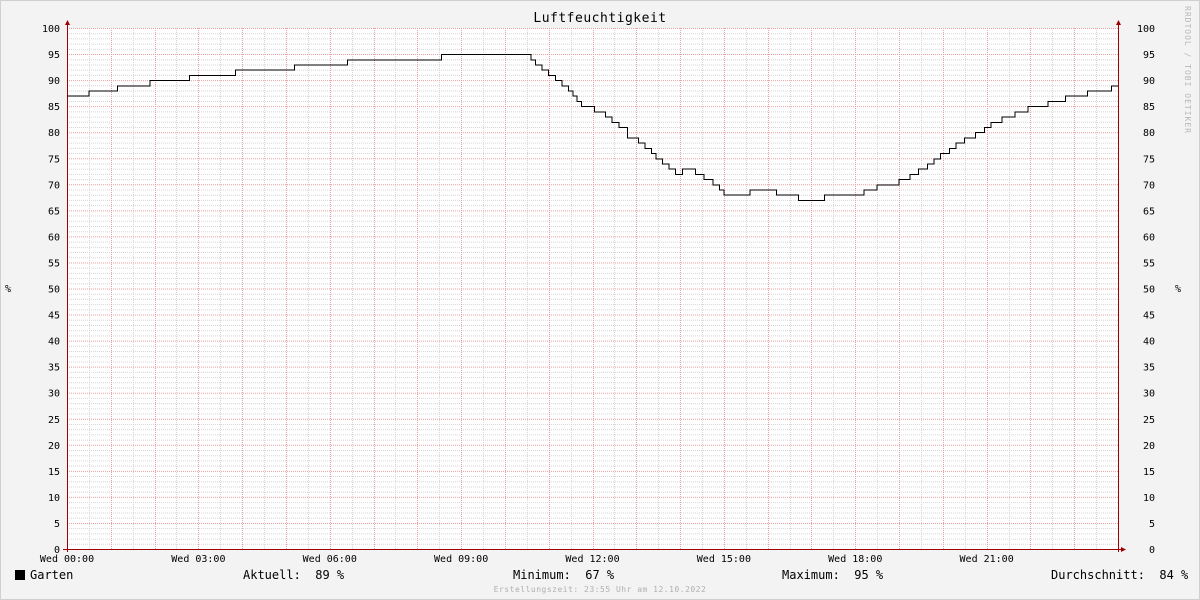 This screenshot has height=600, width=1200. I want to click on y-tick-label-left: 35, so click(54, 368).